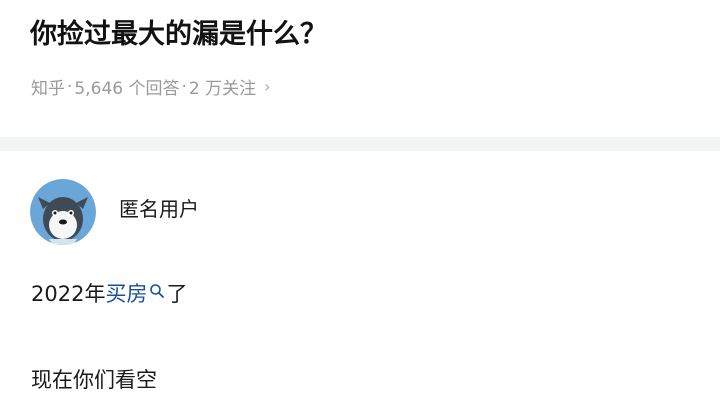 The width and height of the screenshot is (720, 405). Describe the element at coordinates (177, 294) in the screenshot. I see `paragraph-text: 了` at that location.